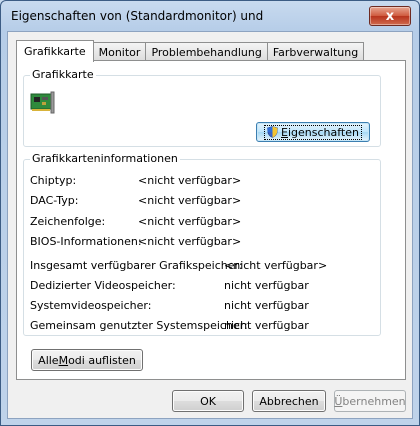 The height and width of the screenshot is (426, 420). Describe the element at coordinates (137, 16) in the screenshot. I see `window-title: Eigenschaften von (Standardmonitor) und` at that location.